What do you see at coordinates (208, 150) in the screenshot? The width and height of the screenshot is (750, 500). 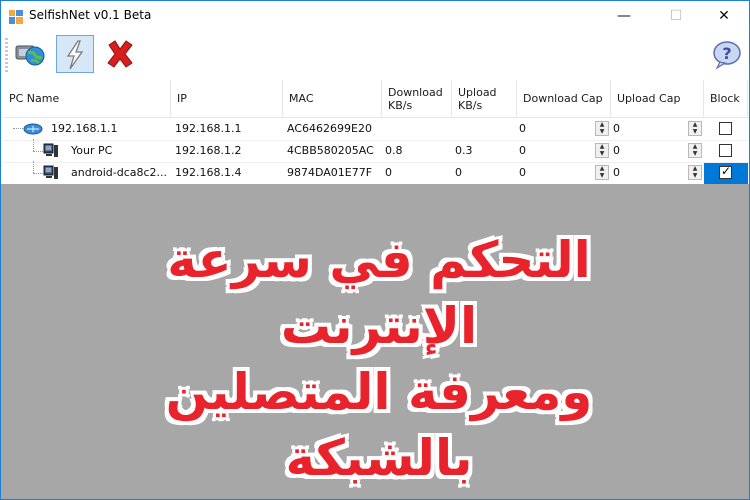 I see `device-ip: 192.168.1.2` at bounding box center [208, 150].